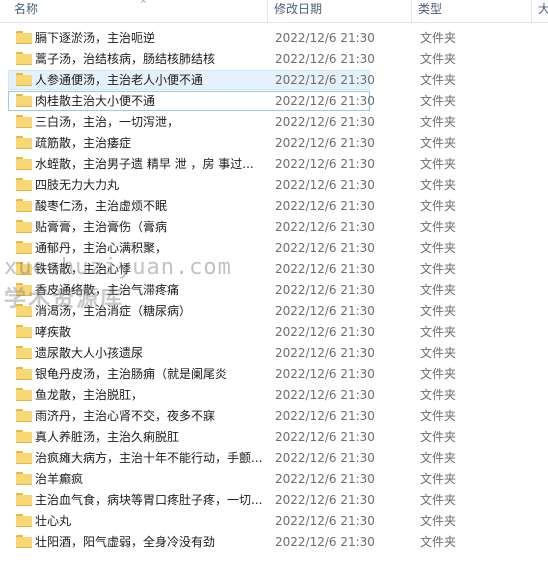 Image resolution: width=548 pixels, height=564 pixels. Describe the element at coordinates (274, 38) in the screenshot. I see `folder-row: 膈下逐淤汤，主治呃逆 2022/12/6 21:30 文件夹` at that location.